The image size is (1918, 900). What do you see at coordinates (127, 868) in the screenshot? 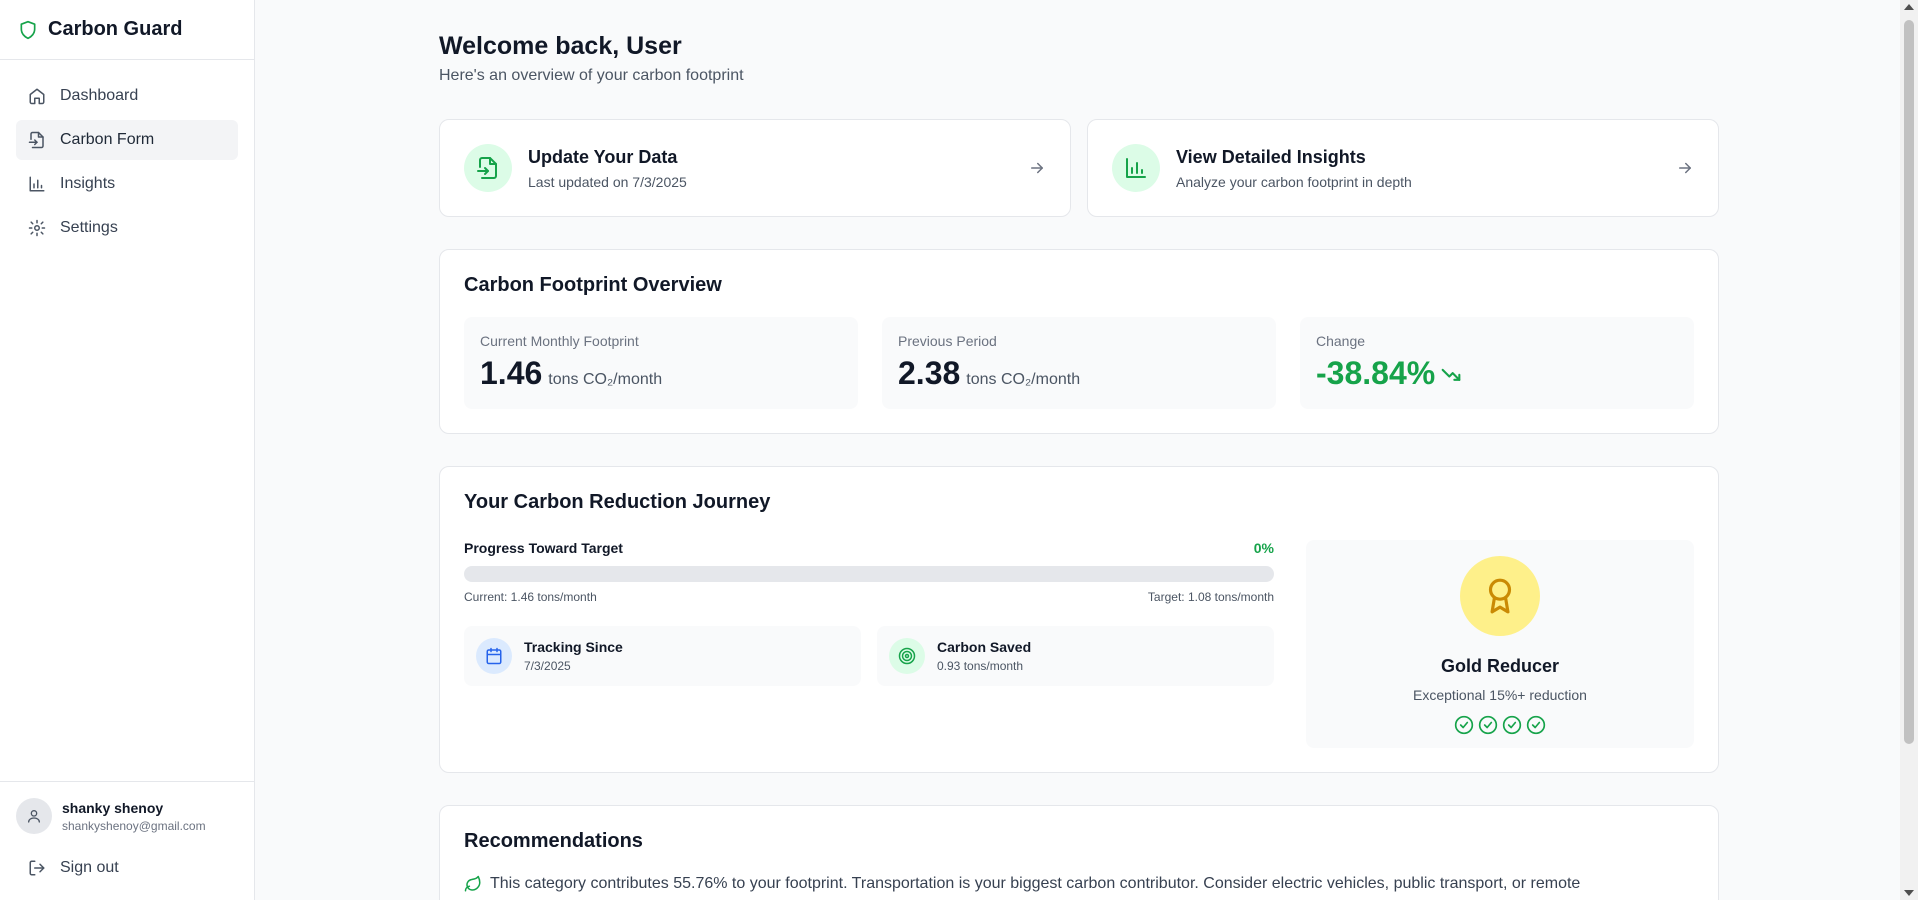
I see `sign-out-button: Sign out` at bounding box center [127, 868].